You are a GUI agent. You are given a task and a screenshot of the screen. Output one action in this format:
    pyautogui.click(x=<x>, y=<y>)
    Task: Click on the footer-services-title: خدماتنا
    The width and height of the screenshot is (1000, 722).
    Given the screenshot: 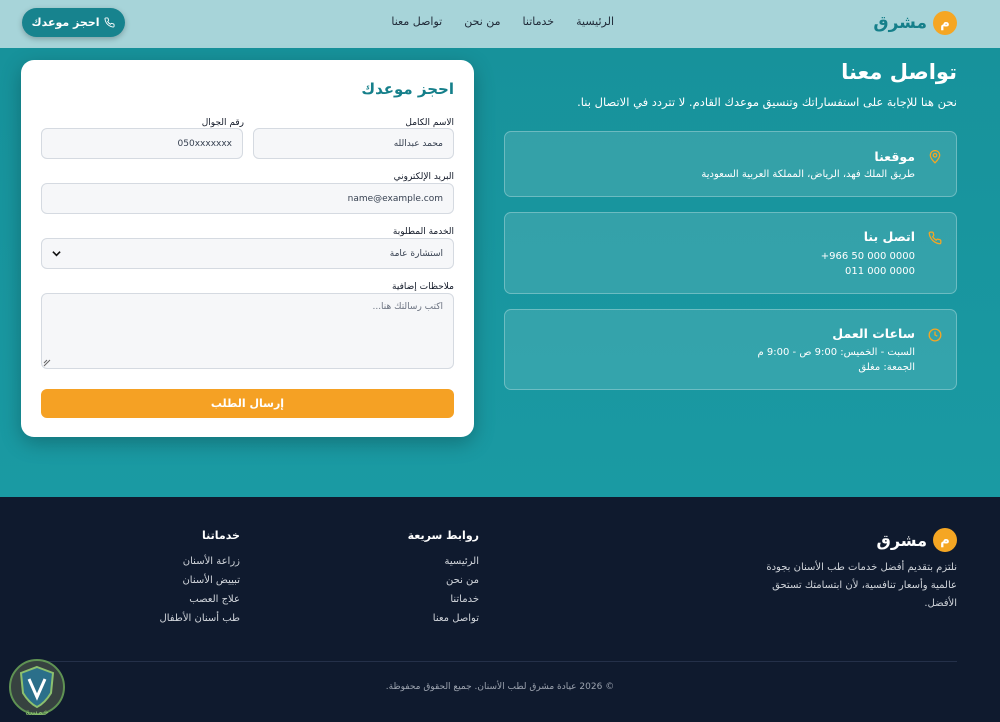 What is the action you would take?
    pyautogui.click(x=221, y=535)
    